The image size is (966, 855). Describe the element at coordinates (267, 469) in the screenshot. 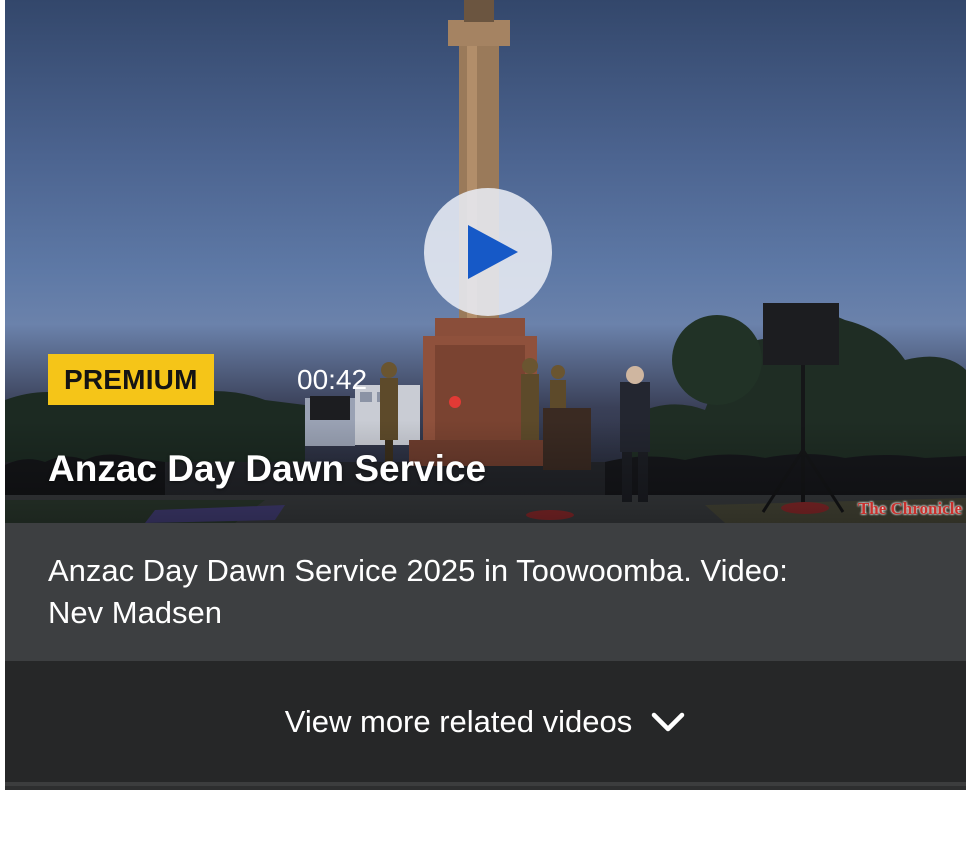

I see `video-title: Anzac Day Dawn Service` at that location.